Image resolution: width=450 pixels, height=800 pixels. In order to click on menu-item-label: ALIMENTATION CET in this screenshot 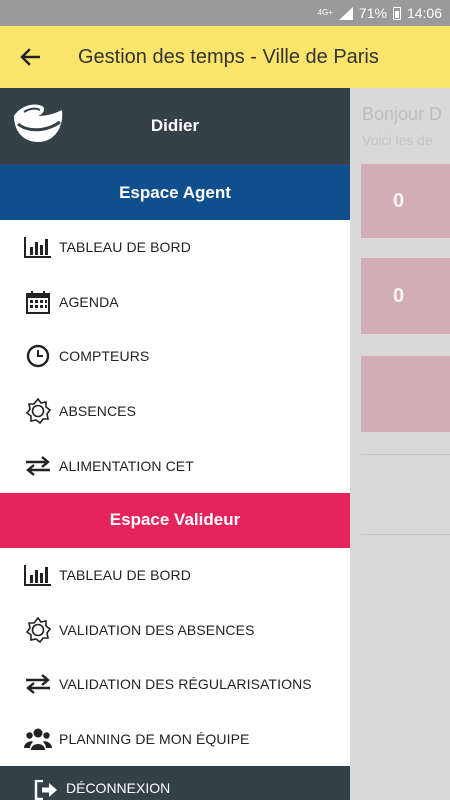, I will do `click(126, 465)`.